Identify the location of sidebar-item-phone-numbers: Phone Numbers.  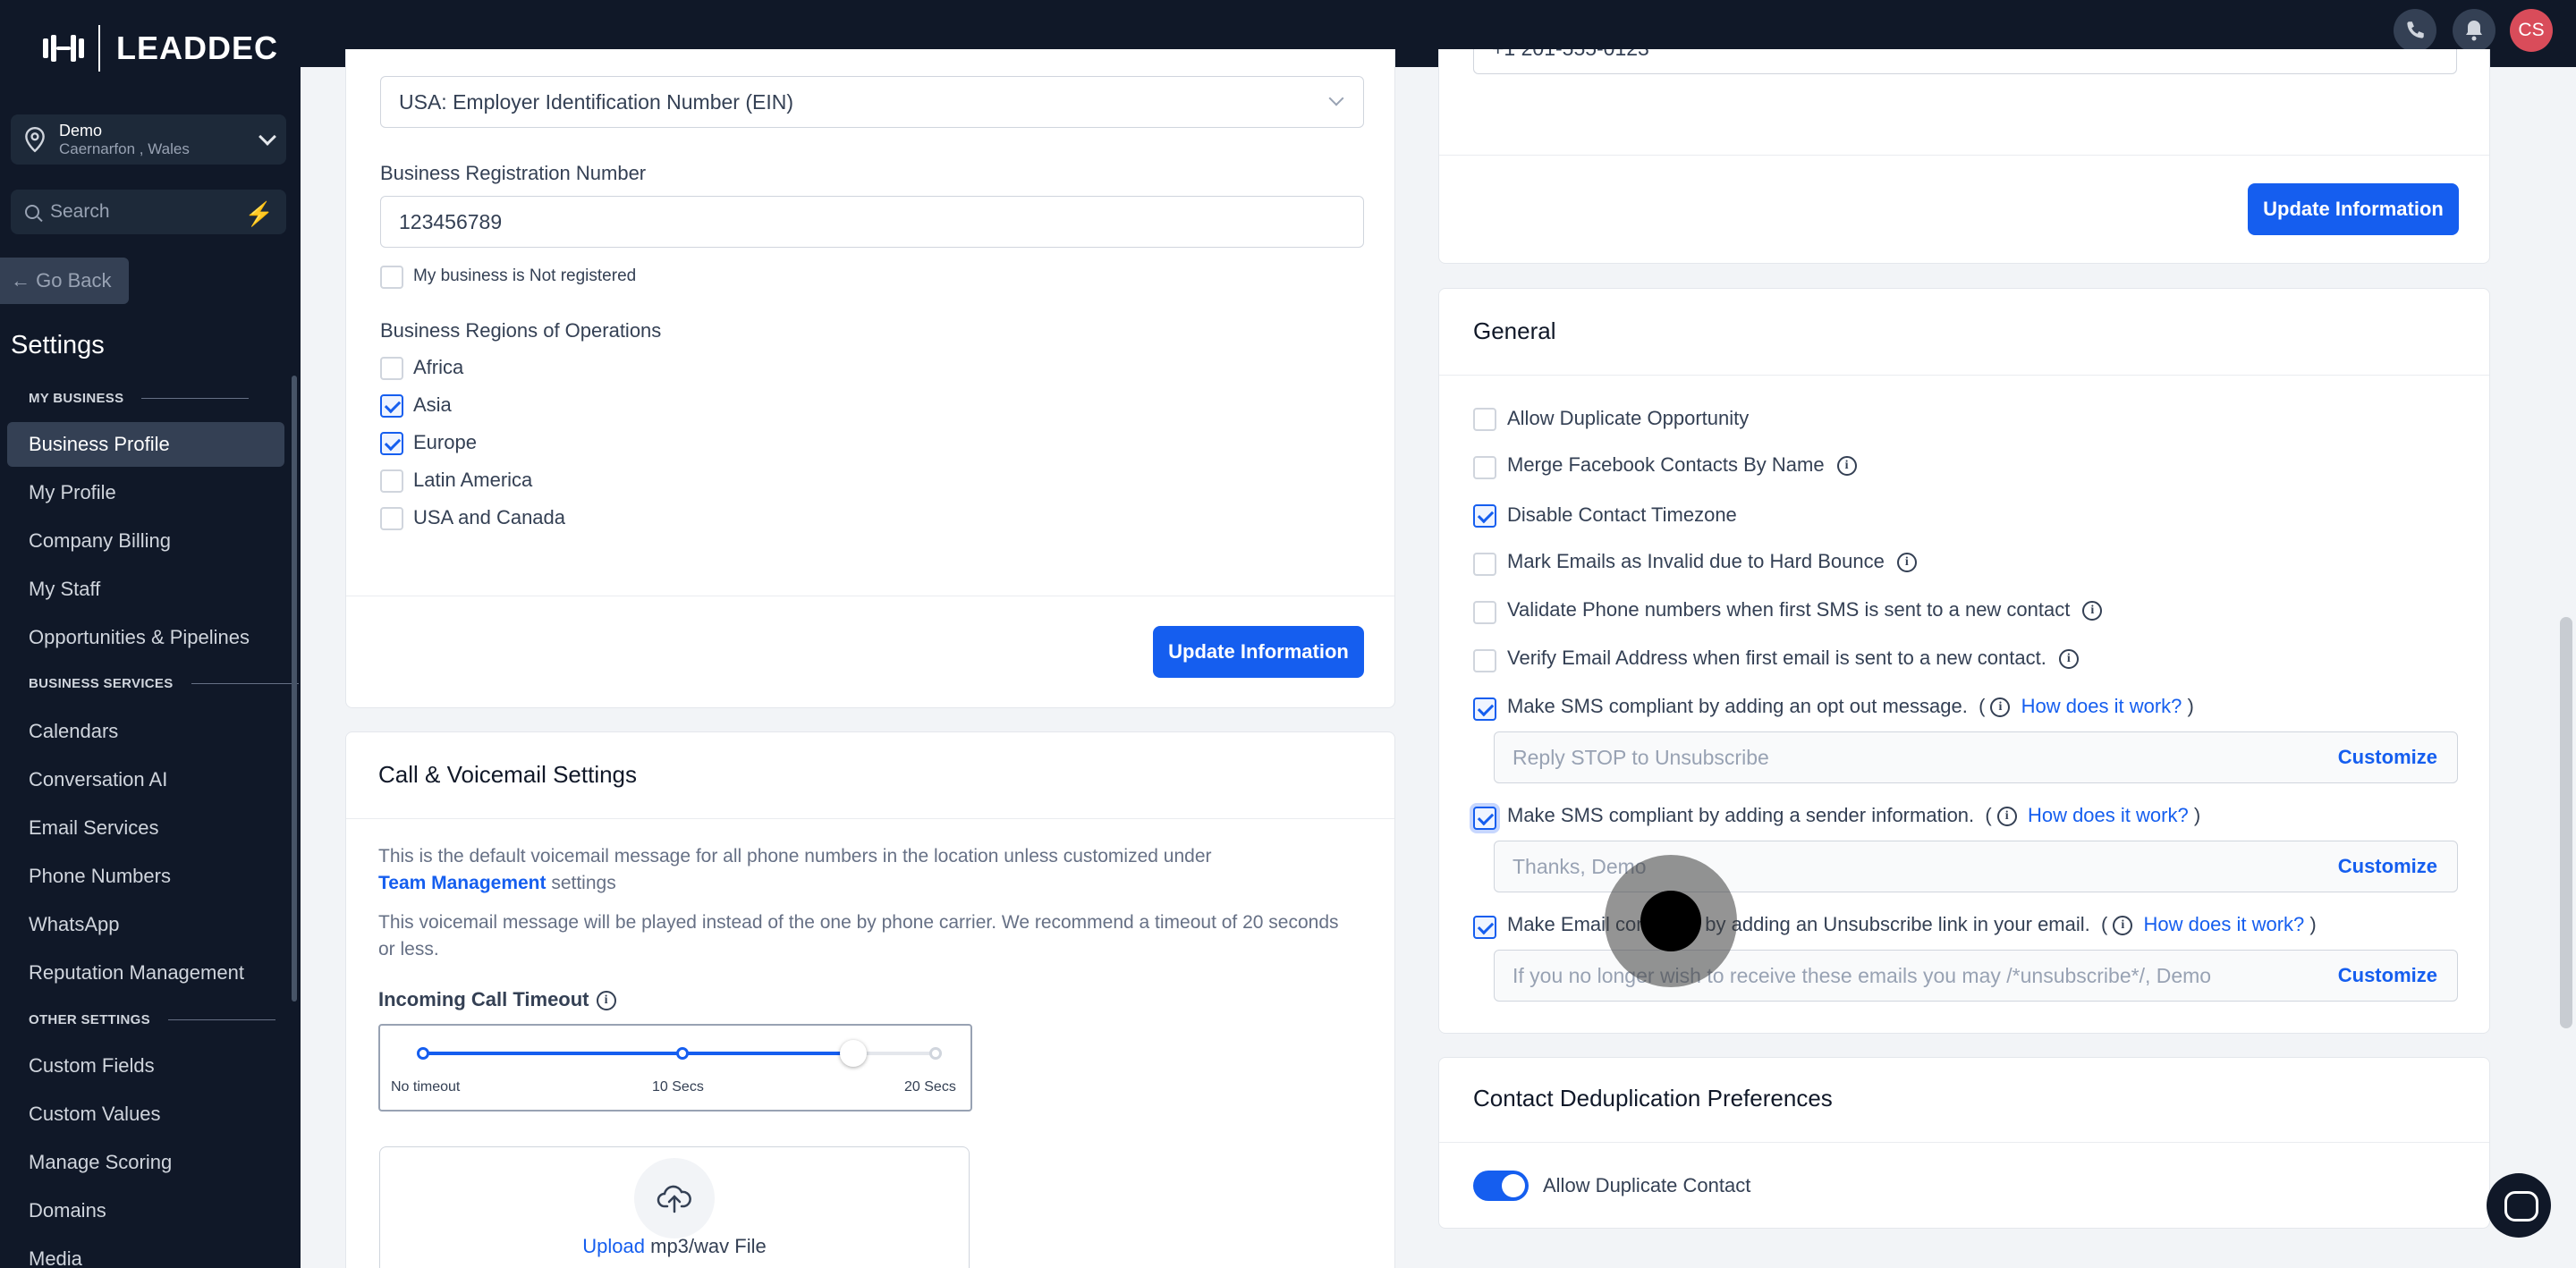
(145, 876).